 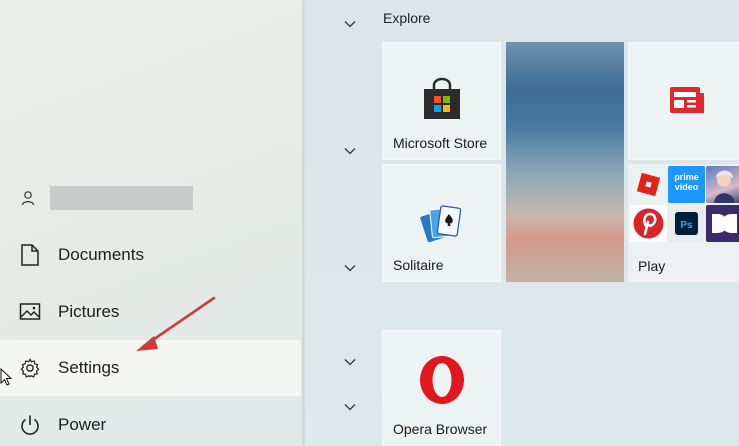 I want to click on tile-label: Solitaire, so click(x=418, y=265).